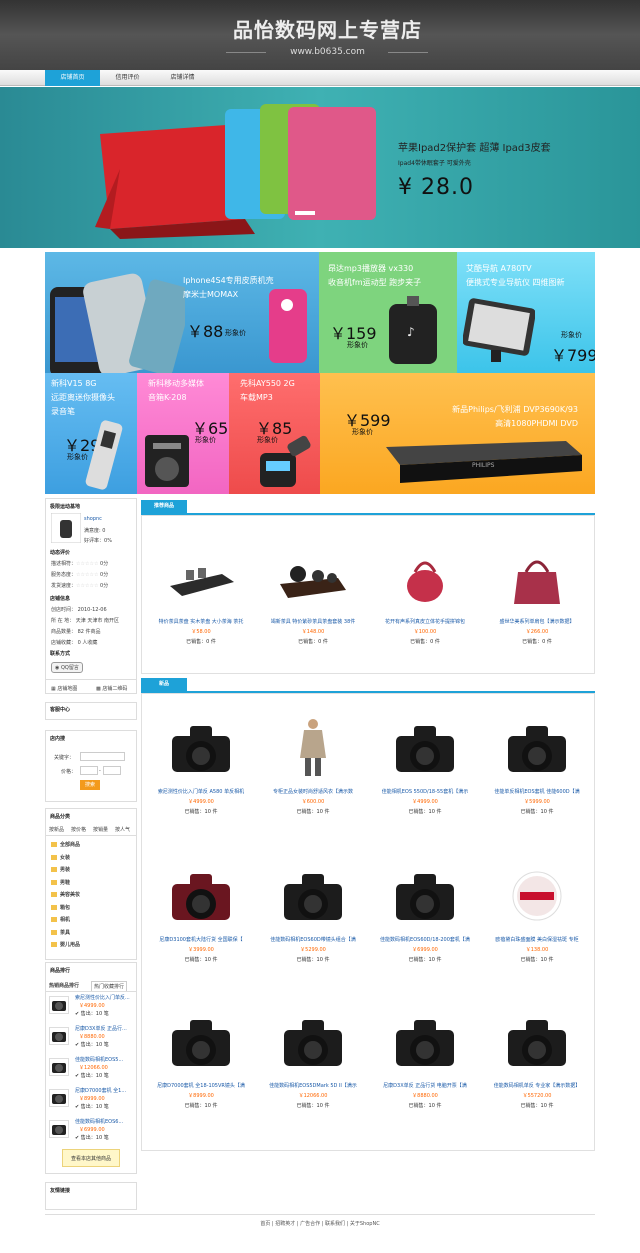 The width and height of the screenshot is (640, 1253). Describe the element at coordinates (64, 688) in the screenshot. I see `store-map-link: ▦ 店铺地图` at that location.